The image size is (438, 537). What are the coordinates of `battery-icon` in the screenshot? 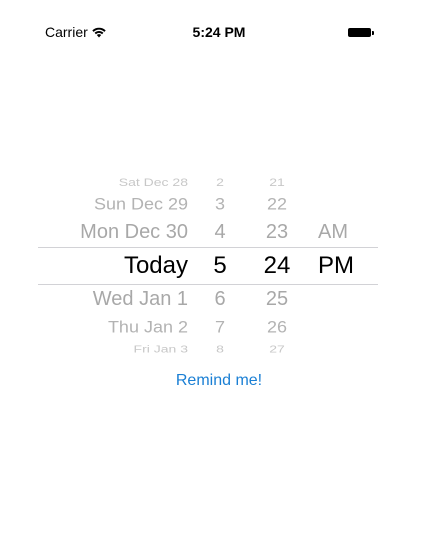 It's located at (359, 32).